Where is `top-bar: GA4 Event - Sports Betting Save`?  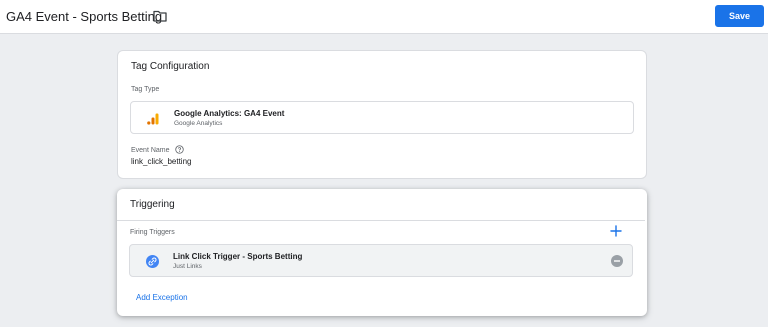 top-bar: GA4 Event - Sports Betting Save is located at coordinates (384, 17).